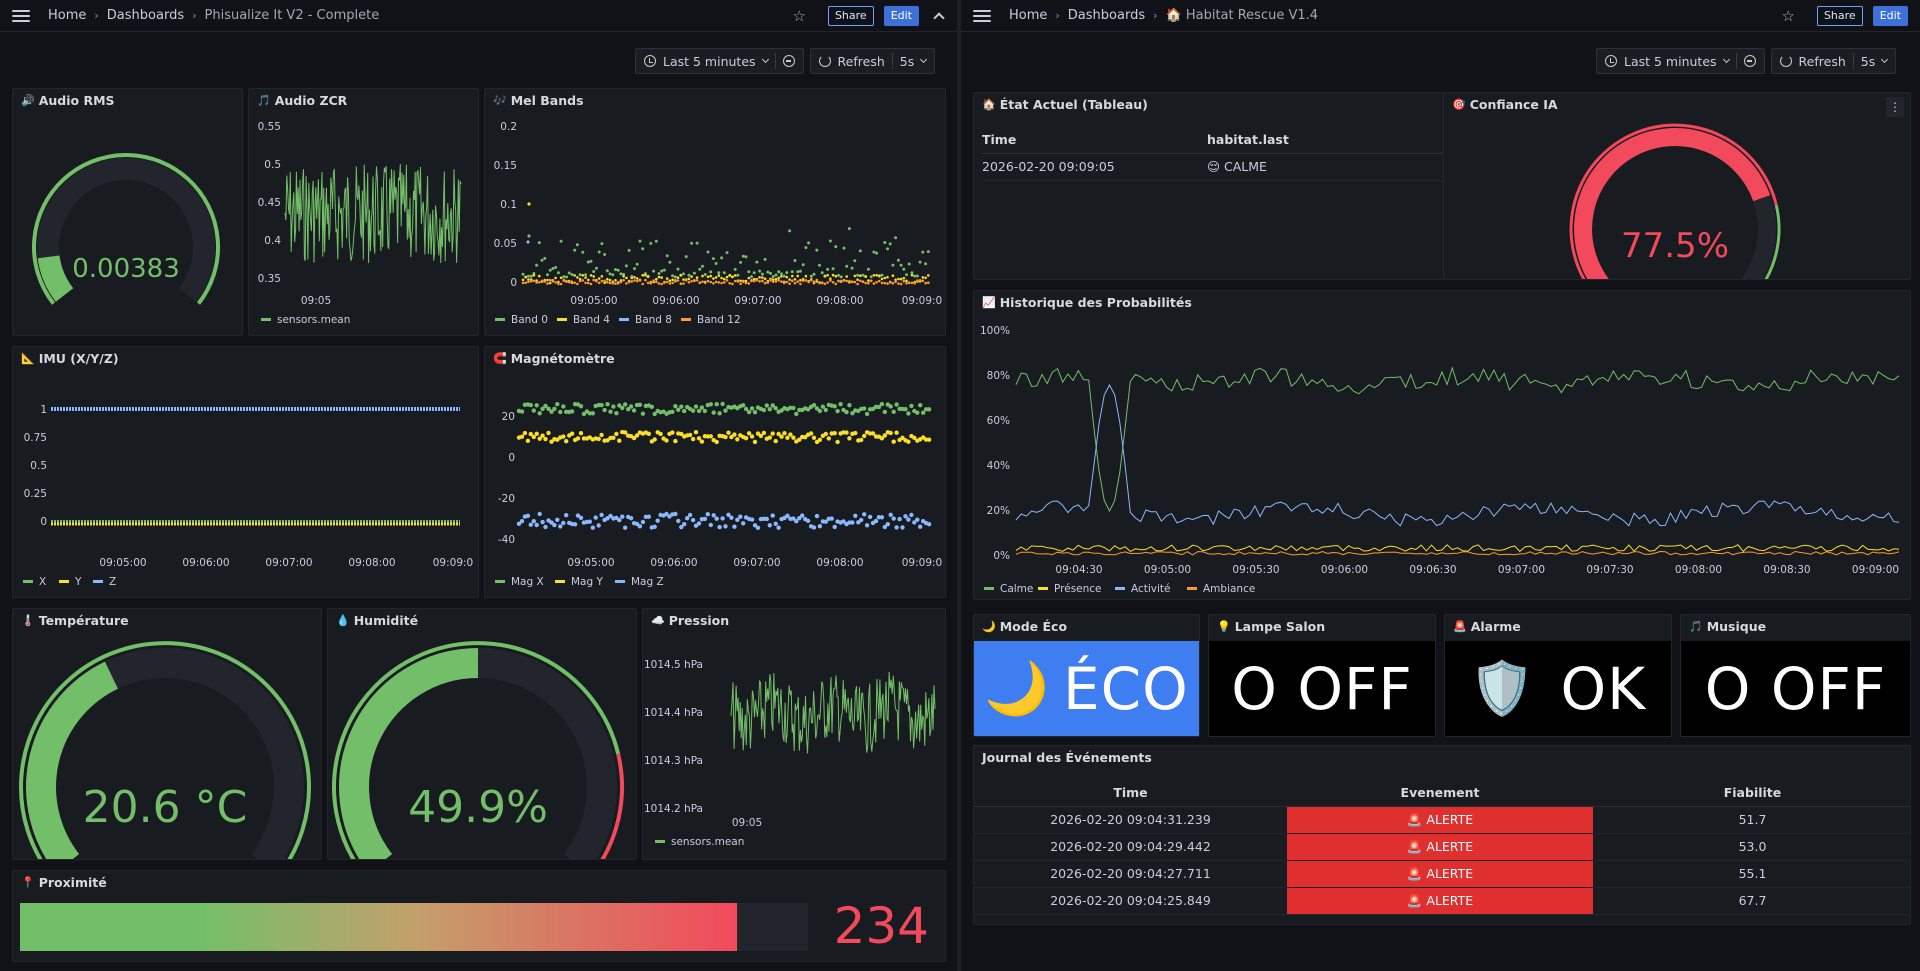 The height and width of the screenshot is (971, 1920). I want to click on panel-mode-eco: 🌙 Mode Éco 🌙 ÉCO, so click(1086, 675).